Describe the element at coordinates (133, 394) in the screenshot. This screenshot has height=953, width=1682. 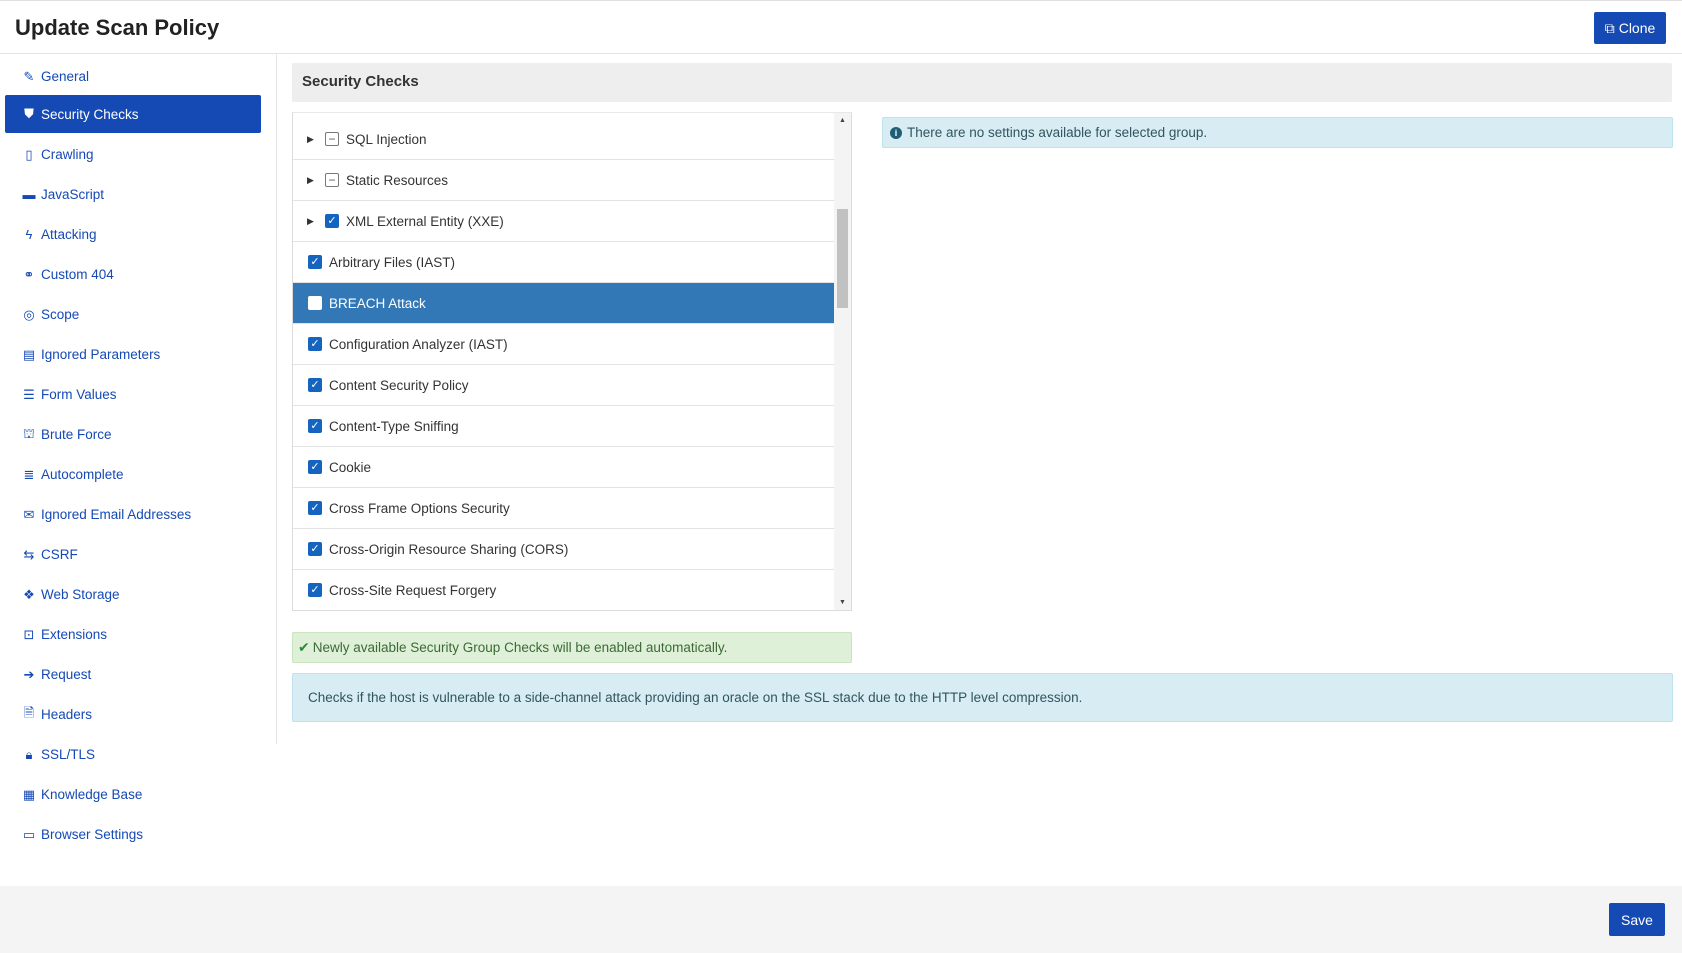
I see `sidebar-item-form-values: ☰ Form Values` at that location.